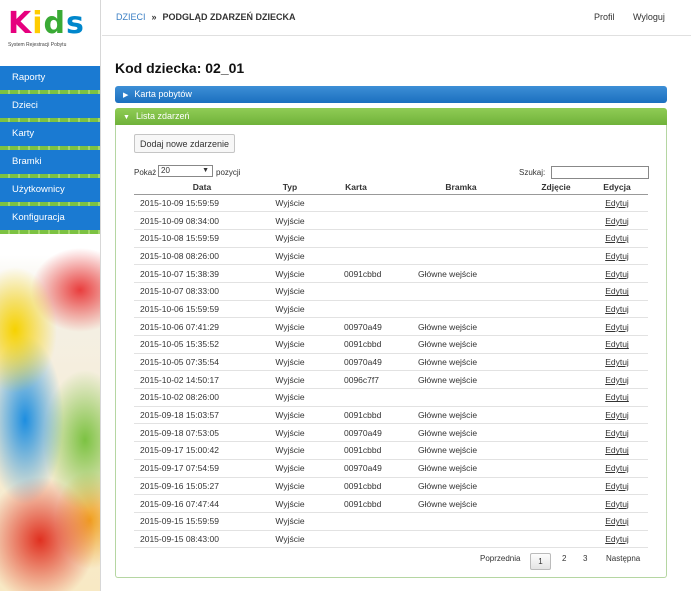 The image size is (691, 591). What do you see at coordinates (356, 380) in the screenshot?
I see `cell-card: 0096c7f7` at bounding box center [356, 380].